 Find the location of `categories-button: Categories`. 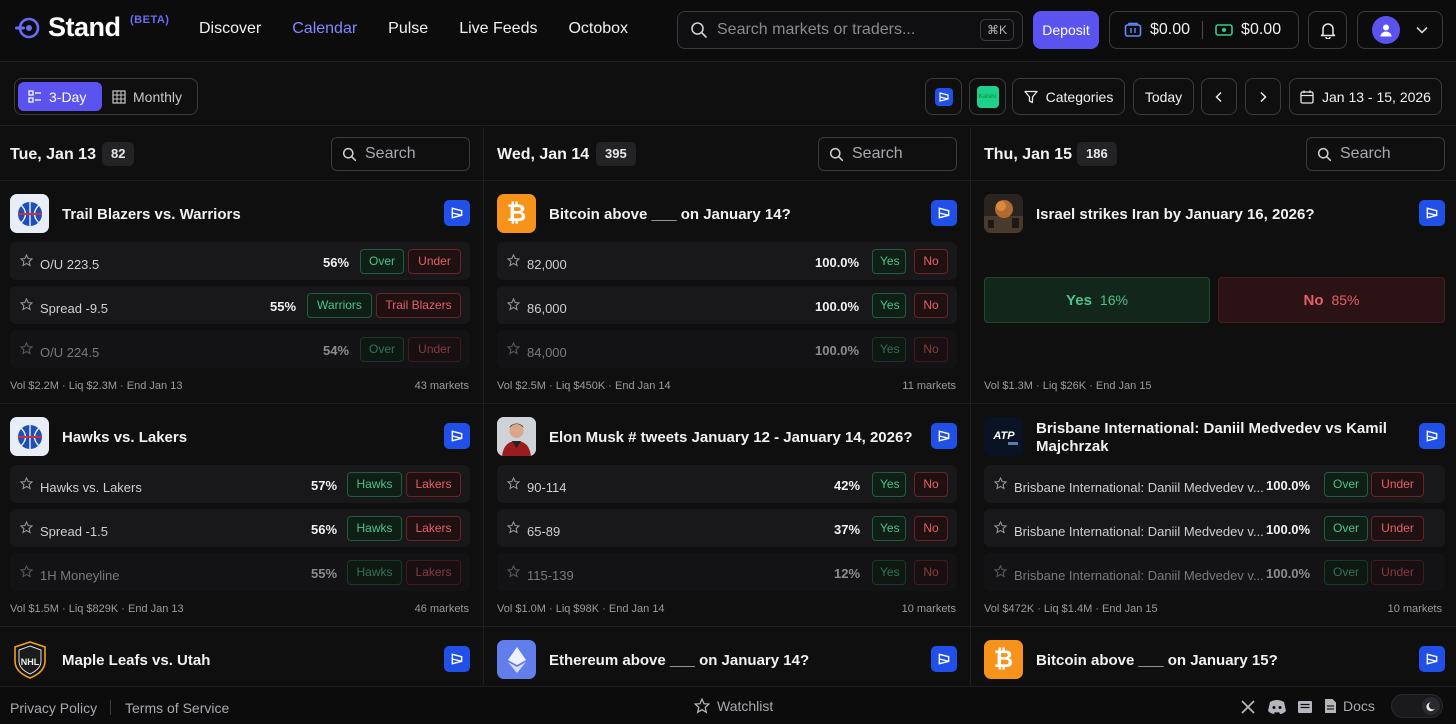

categories-button: Categories is located at coordinates (1068, 96).